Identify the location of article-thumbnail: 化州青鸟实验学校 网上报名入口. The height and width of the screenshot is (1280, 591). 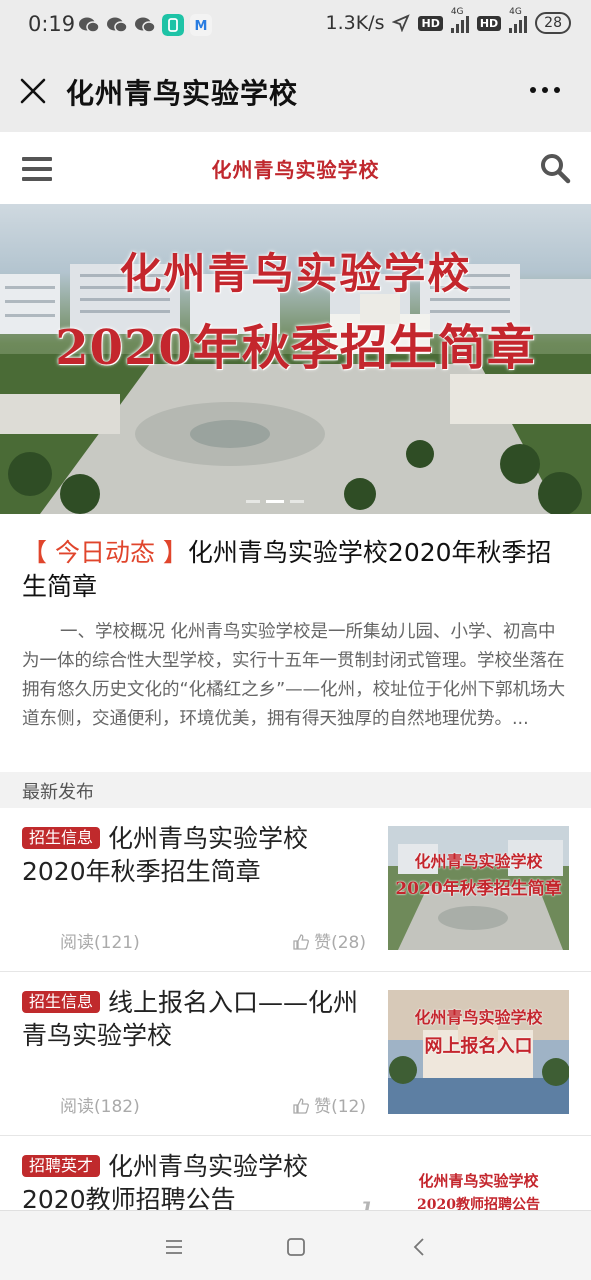
(478, 1052).